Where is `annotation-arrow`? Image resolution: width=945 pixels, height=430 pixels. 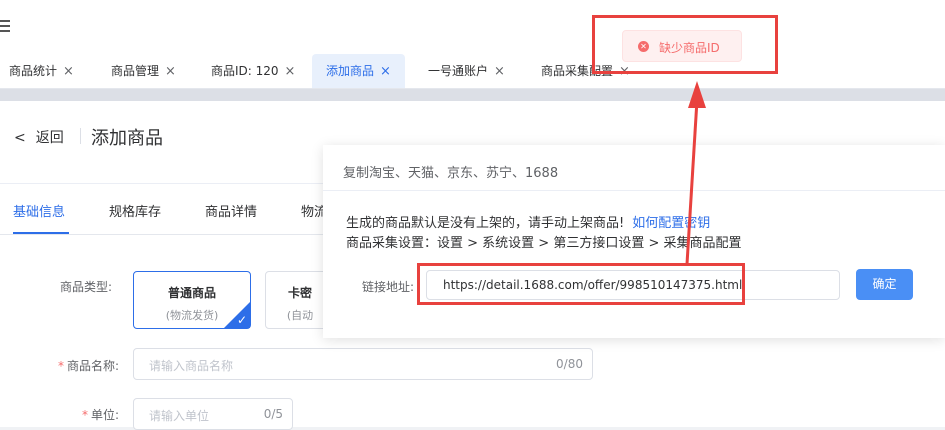 annotation-arrow is located at coordinates (695, 173).